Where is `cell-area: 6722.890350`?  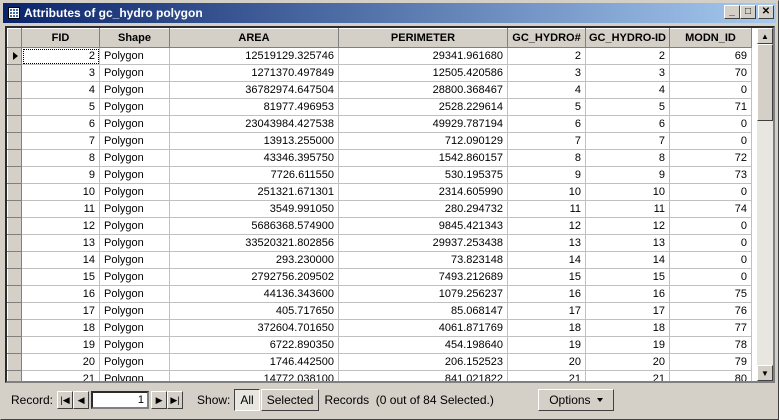 cell-area: 6722.890350 is located at coordinates (254, 345).